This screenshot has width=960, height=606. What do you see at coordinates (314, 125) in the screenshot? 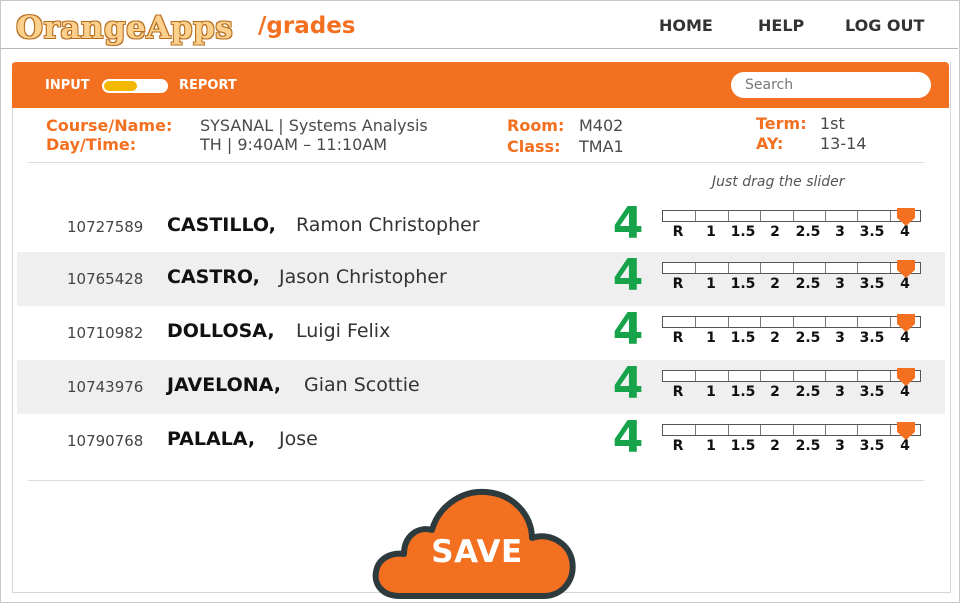
I see `course-value: SYSANAL | Systems Analysis` at bounding box center [314, 125].